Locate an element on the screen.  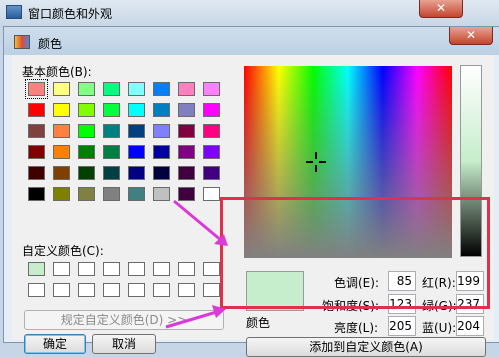
outer-window-title: 窗口颜色和外观 is located at coordinates (70, 14).